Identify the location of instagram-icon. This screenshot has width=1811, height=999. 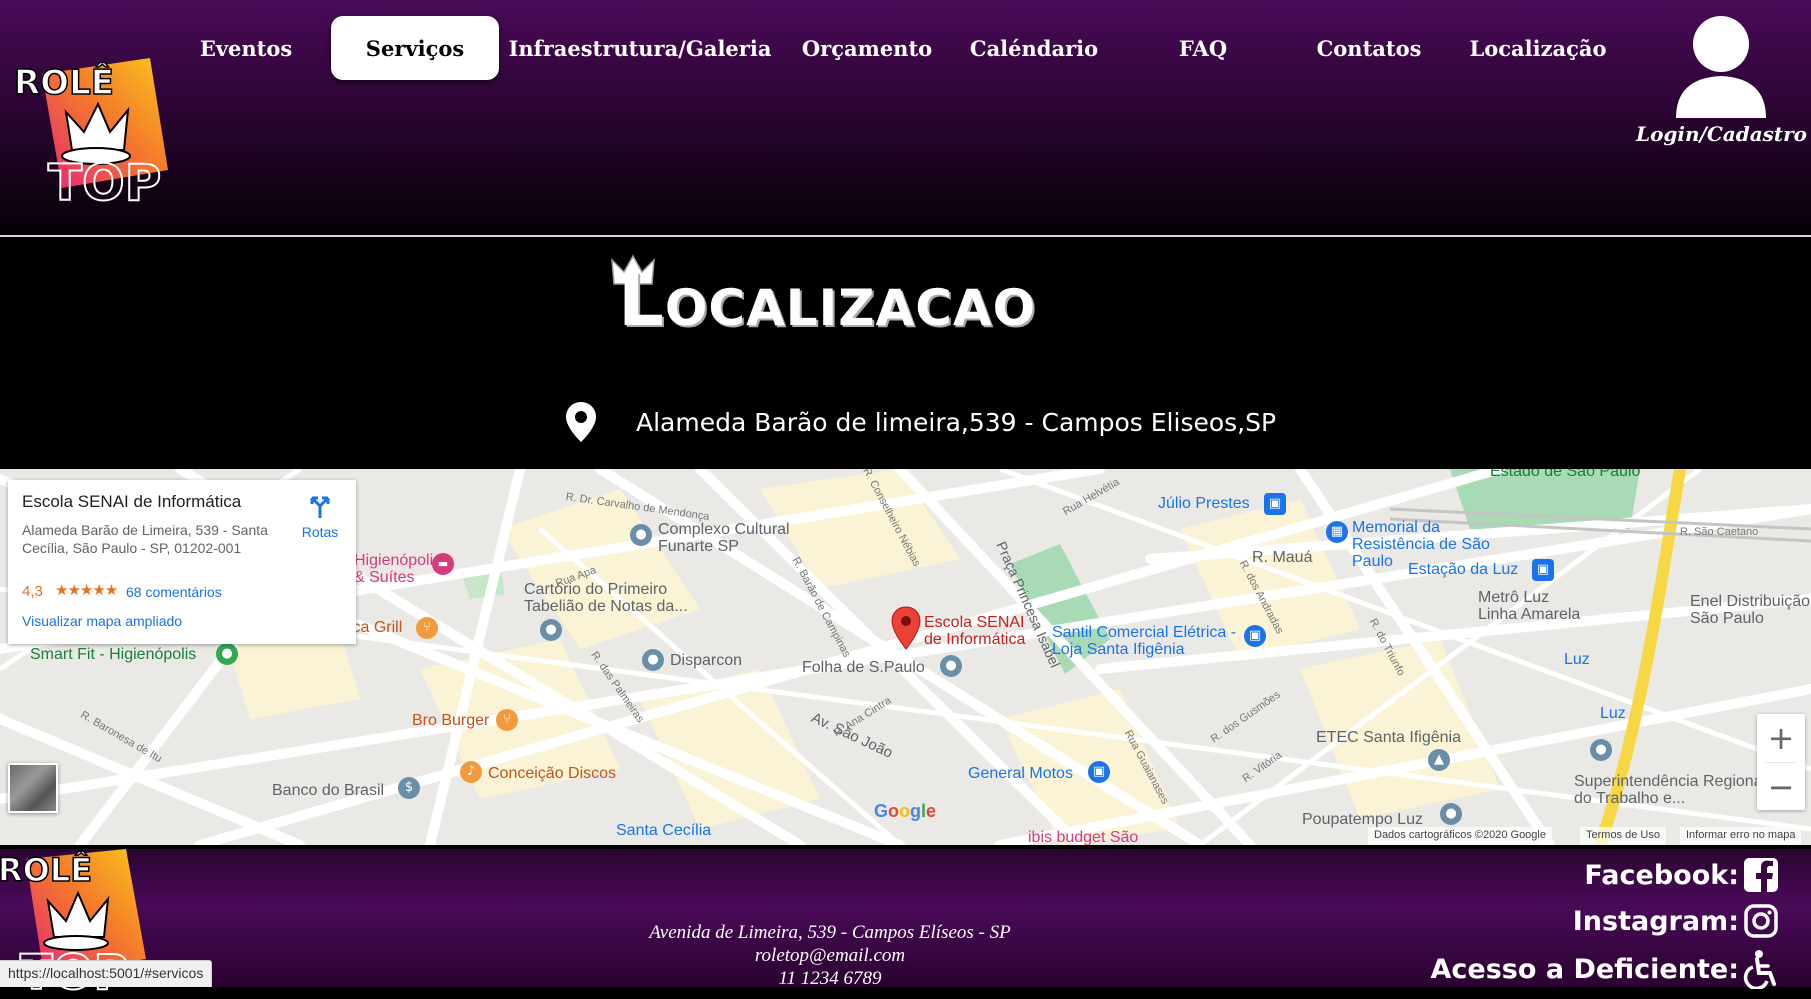
(1761, 921).